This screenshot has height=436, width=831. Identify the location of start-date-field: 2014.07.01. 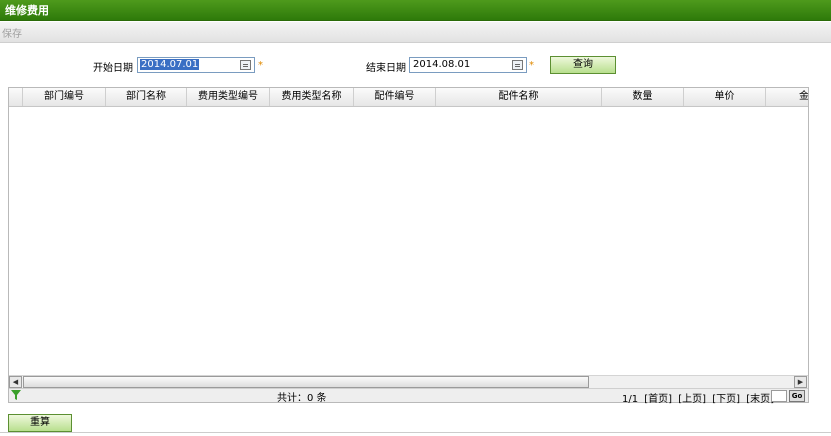
(196, 65).